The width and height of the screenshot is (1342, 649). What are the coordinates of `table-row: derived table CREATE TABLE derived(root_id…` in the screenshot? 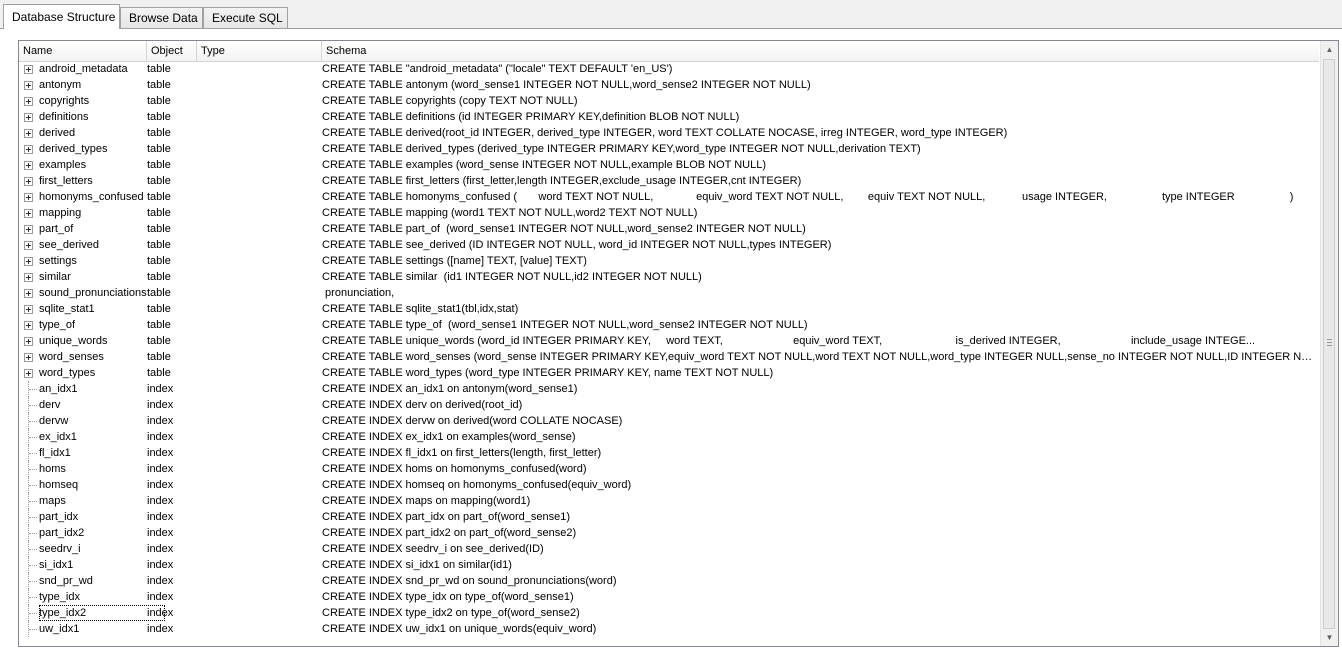 It's located at (669, 133).